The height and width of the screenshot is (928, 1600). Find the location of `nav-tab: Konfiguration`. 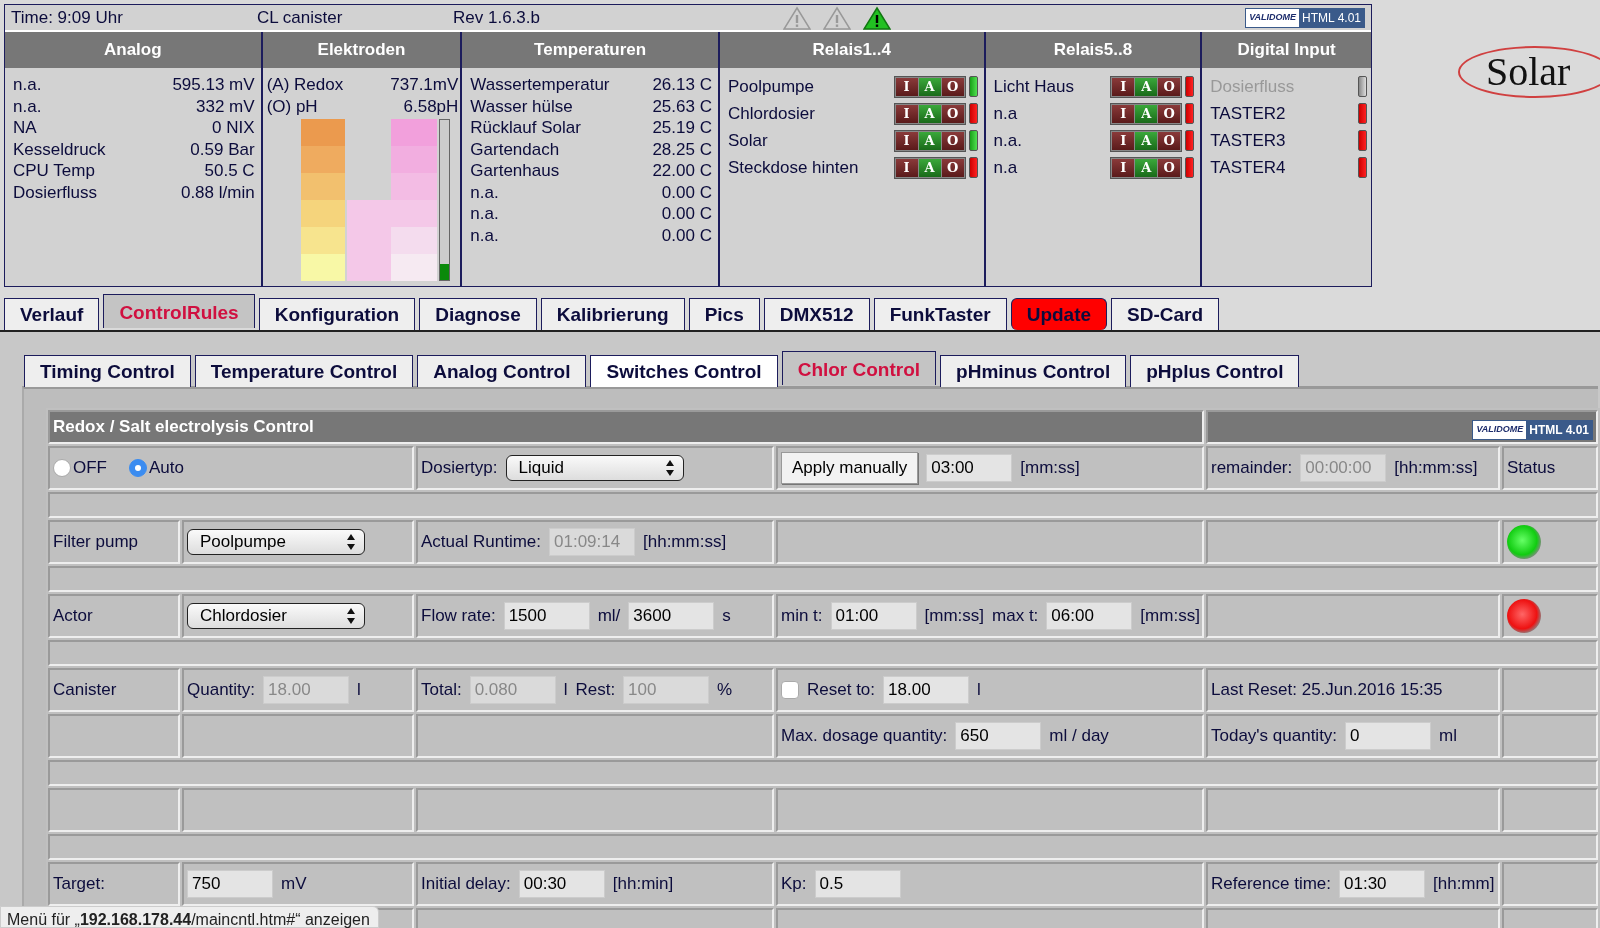

nav-tab: Konfiguration is located at coordinates (337, 314).